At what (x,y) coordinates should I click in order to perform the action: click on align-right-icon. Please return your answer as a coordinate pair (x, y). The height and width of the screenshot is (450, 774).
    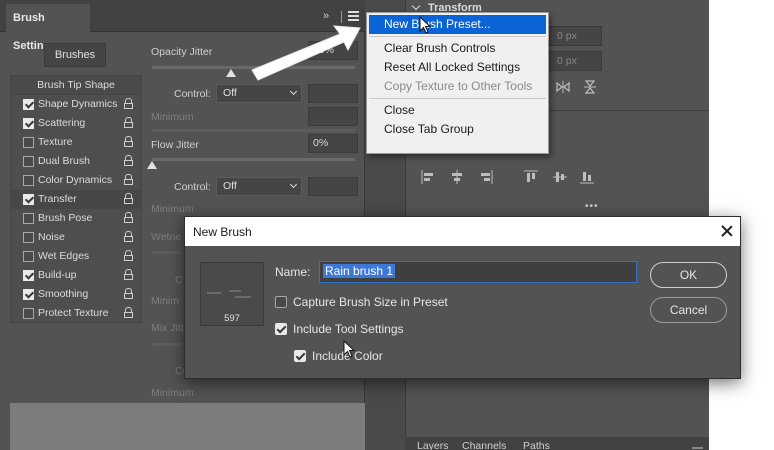
    Looking at the image, I should click on (486, 177).